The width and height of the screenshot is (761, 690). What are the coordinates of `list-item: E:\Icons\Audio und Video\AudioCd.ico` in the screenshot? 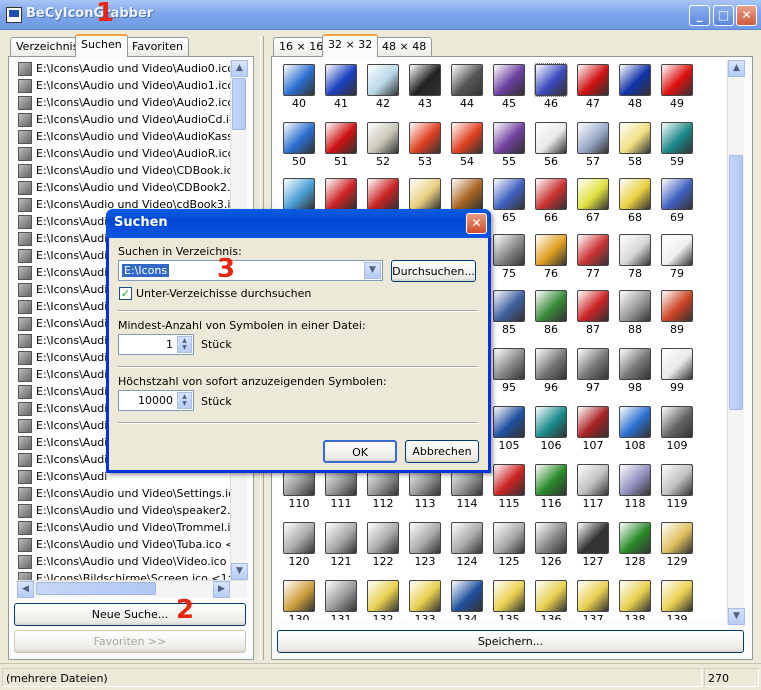 It's located at (123, 119).